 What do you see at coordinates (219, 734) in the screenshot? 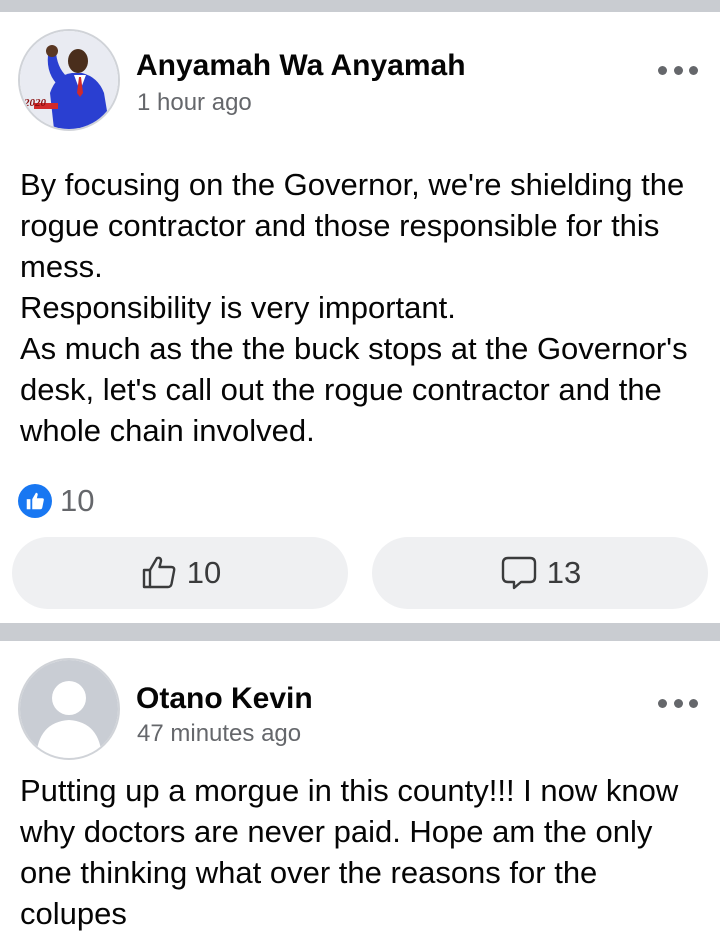
I see `post-timestamp: 47 minutes ago` at bounding box center [219, 734].